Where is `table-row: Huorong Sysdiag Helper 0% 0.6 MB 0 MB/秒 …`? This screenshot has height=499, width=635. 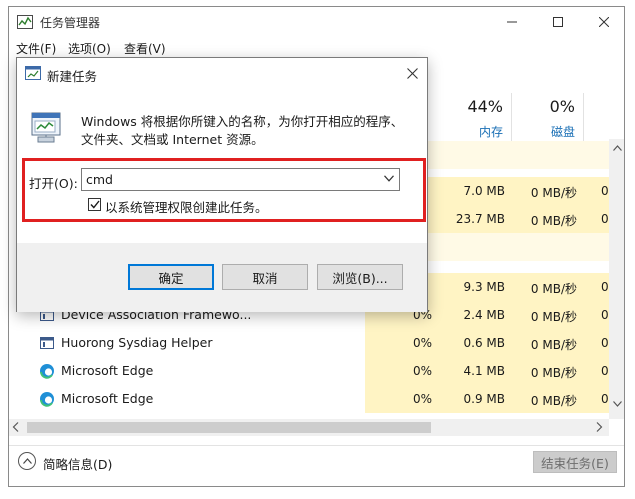 table-row: Huorong Sysdiag Helper 0% 0.6 MB 0 MB/秒 … is located at coordinates (309, 343).